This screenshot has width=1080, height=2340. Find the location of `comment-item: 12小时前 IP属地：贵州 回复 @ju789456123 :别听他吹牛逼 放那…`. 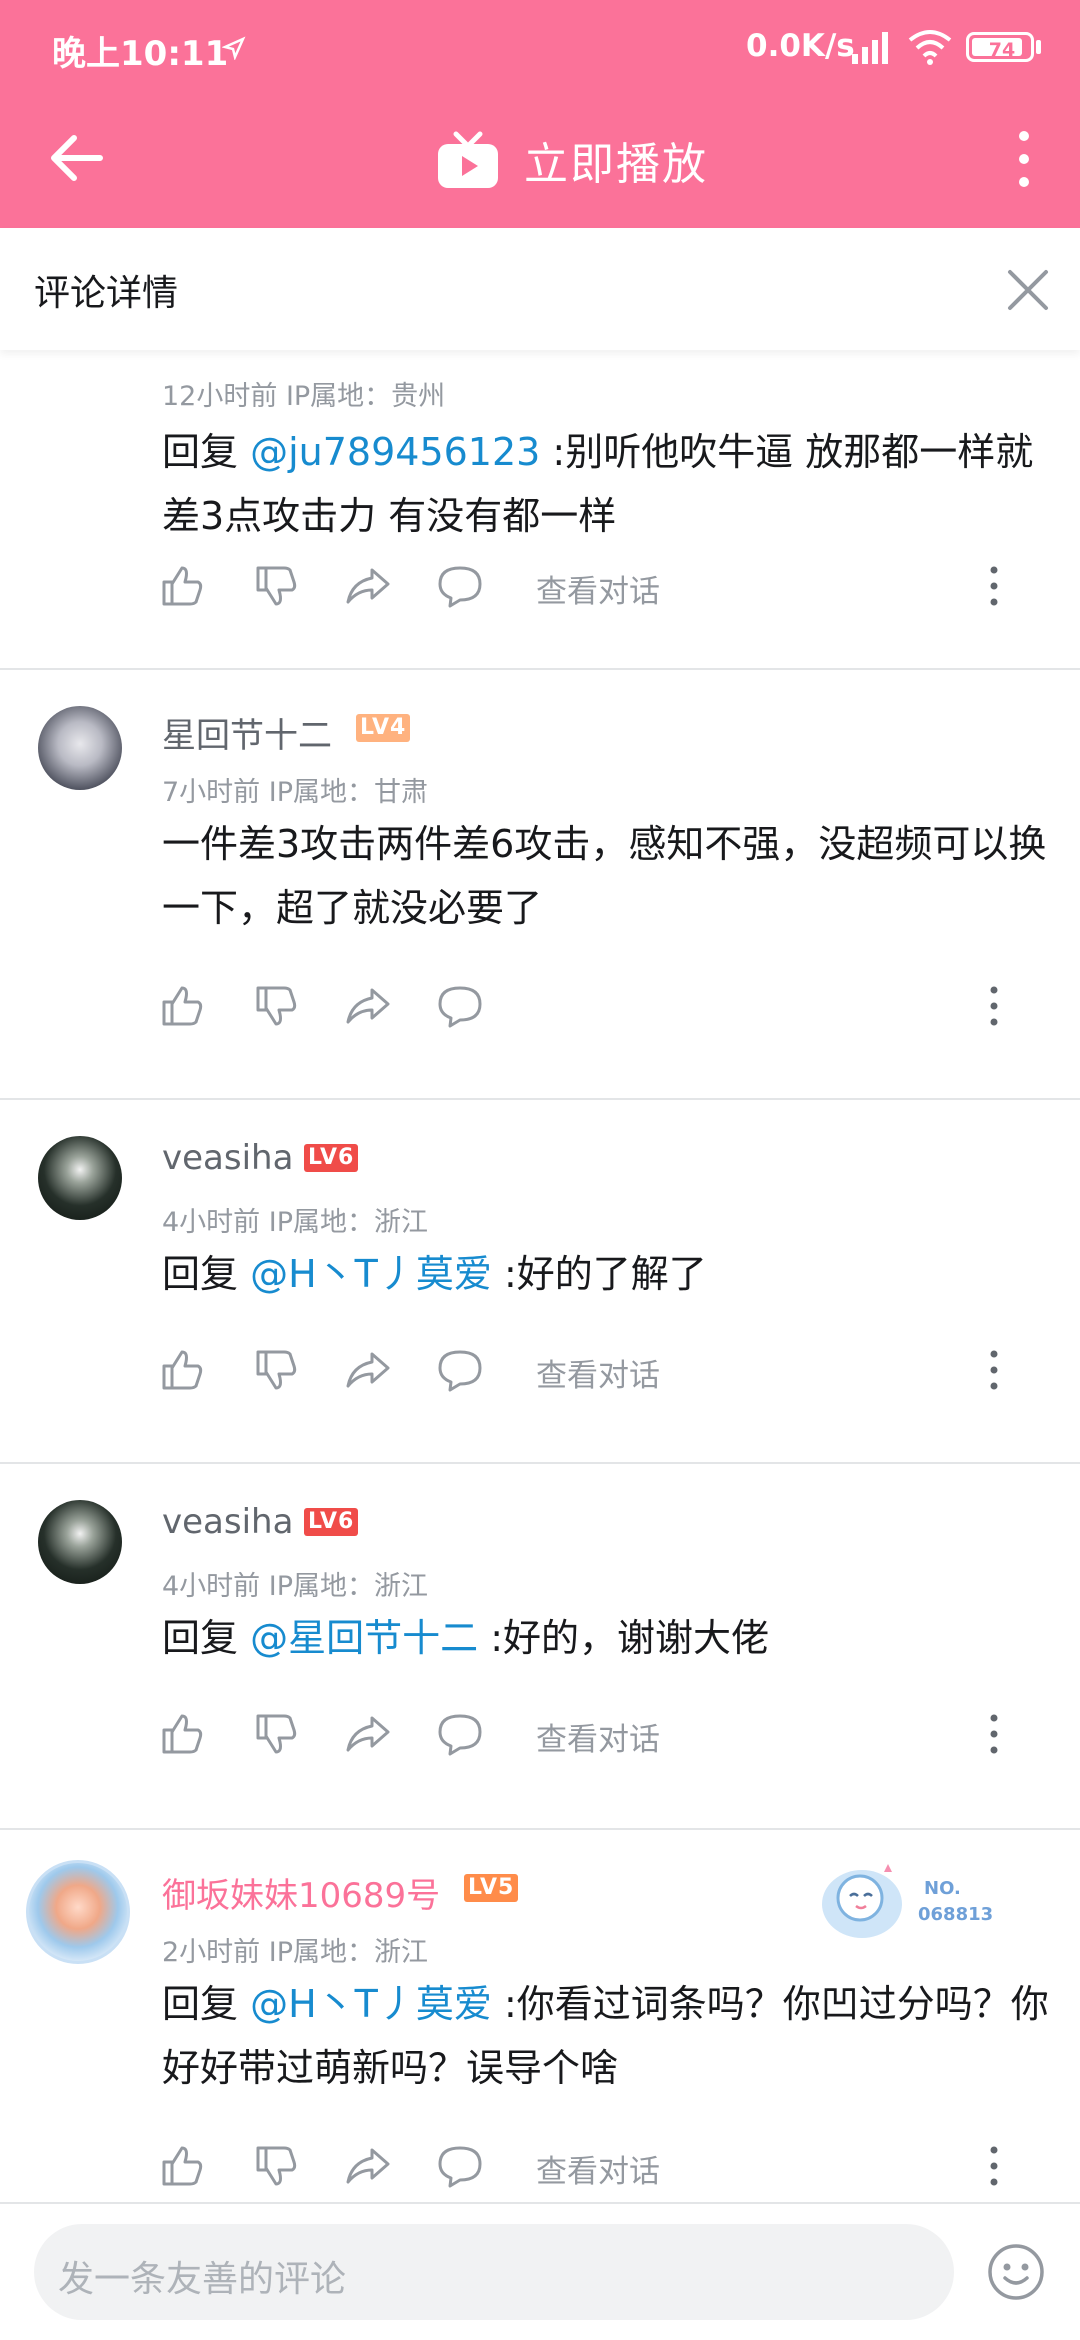

comment-item: 12小时前 IP属地：贵州 回复 @ju789456123 :别听他吹牛逼 放那… is located at coordinates (540, 510).